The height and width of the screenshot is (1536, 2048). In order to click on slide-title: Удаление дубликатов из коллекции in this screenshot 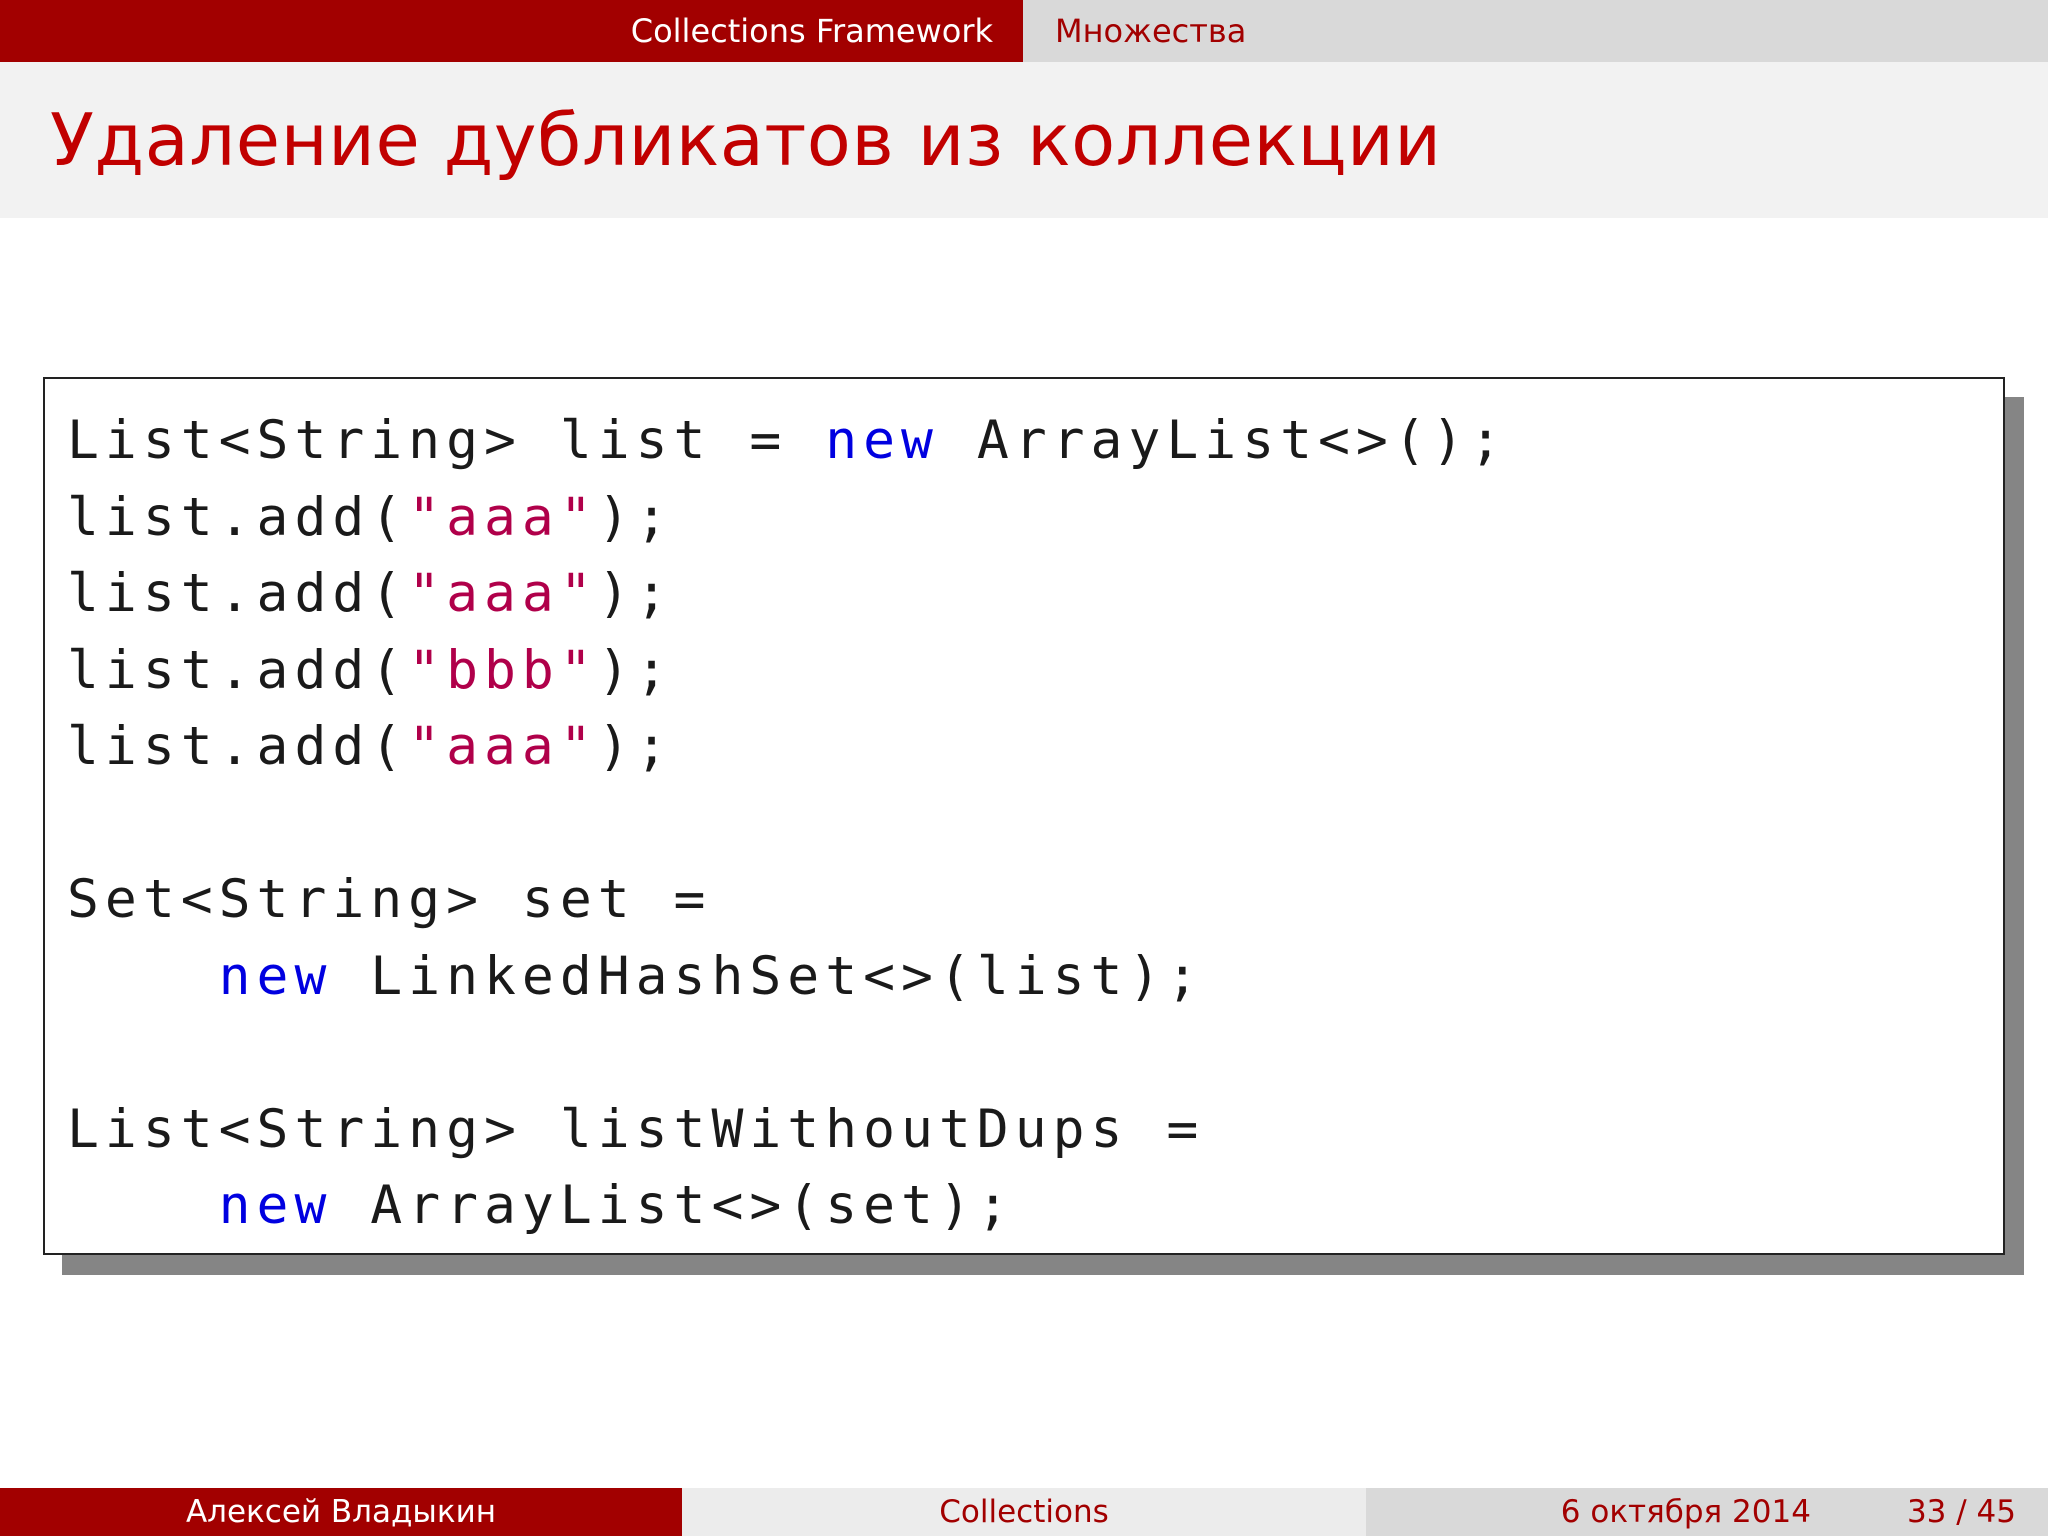, I will do `click(746, 140)`.